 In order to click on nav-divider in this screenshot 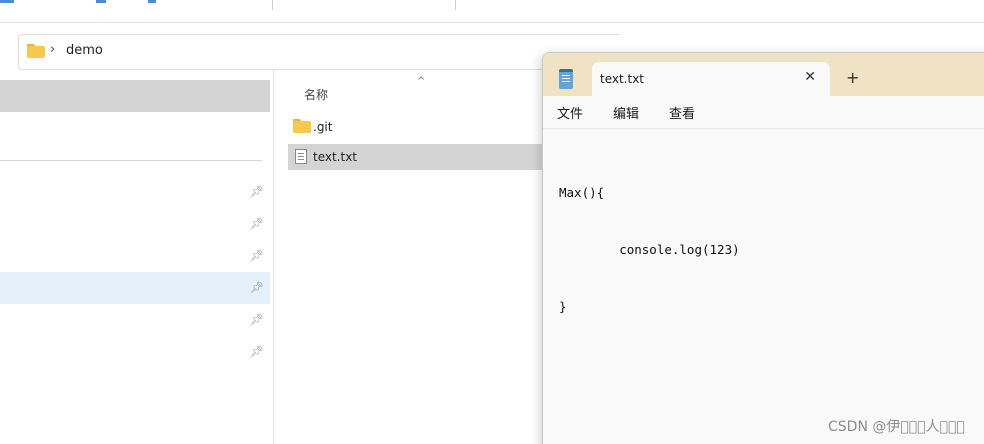, I will do `click(131, 160)`.